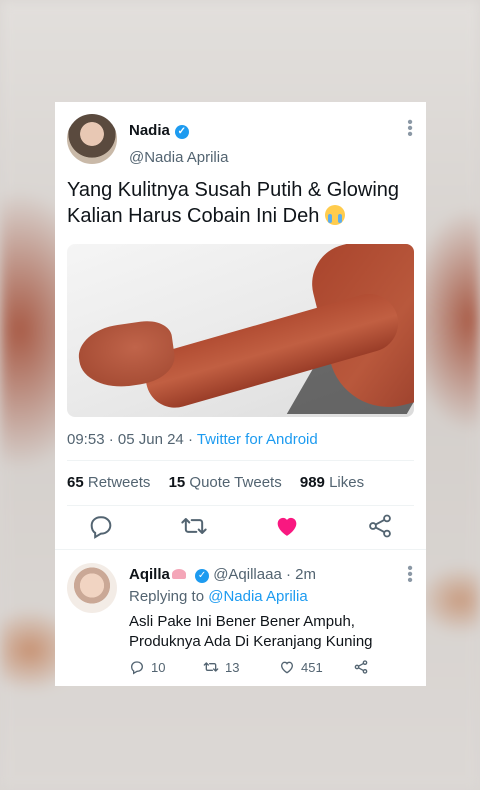 This screenshot has height=790, width=480. What do you see at coordinates (221, 667) in the screenshot?
I see `reply-retweet-button: 13` at bounding box center [221, 667].